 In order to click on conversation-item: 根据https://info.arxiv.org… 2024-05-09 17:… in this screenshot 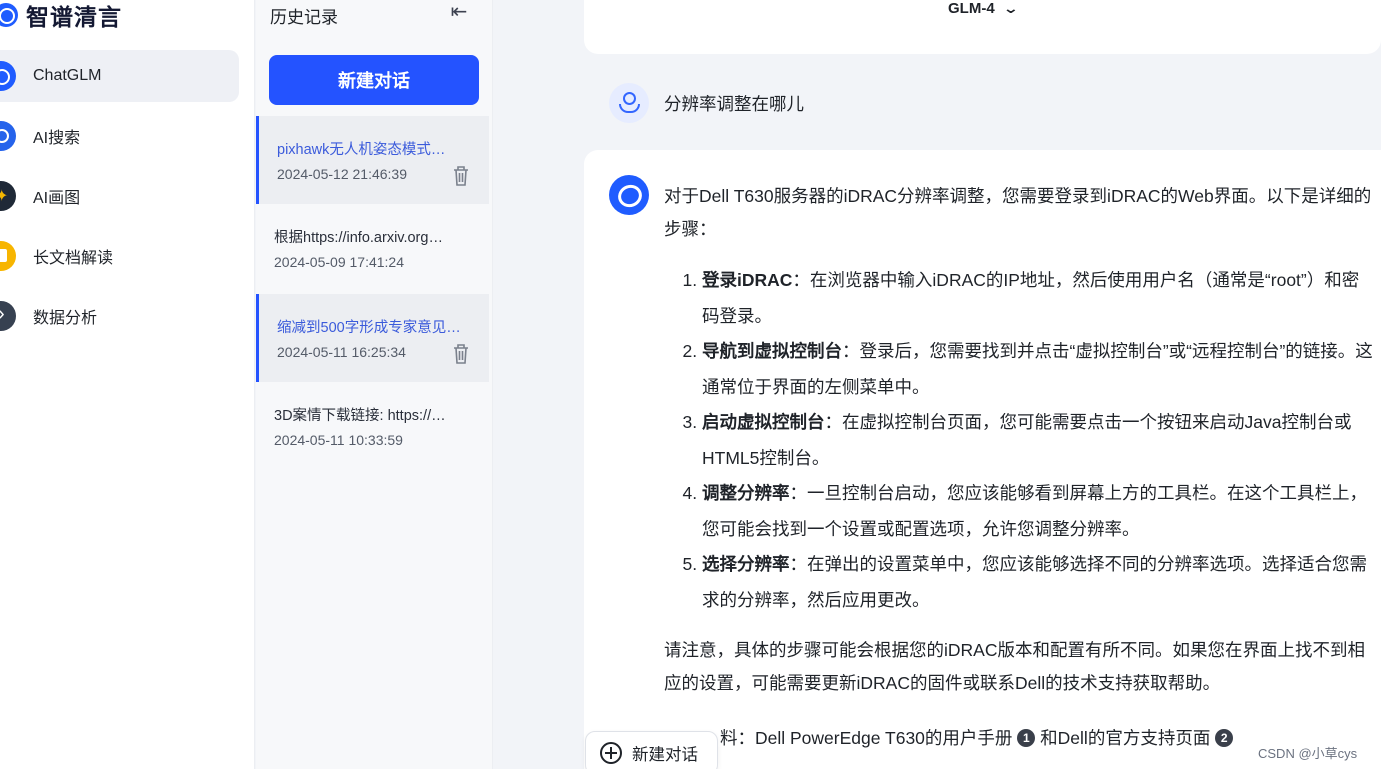, I will do `click(372, 248)`.